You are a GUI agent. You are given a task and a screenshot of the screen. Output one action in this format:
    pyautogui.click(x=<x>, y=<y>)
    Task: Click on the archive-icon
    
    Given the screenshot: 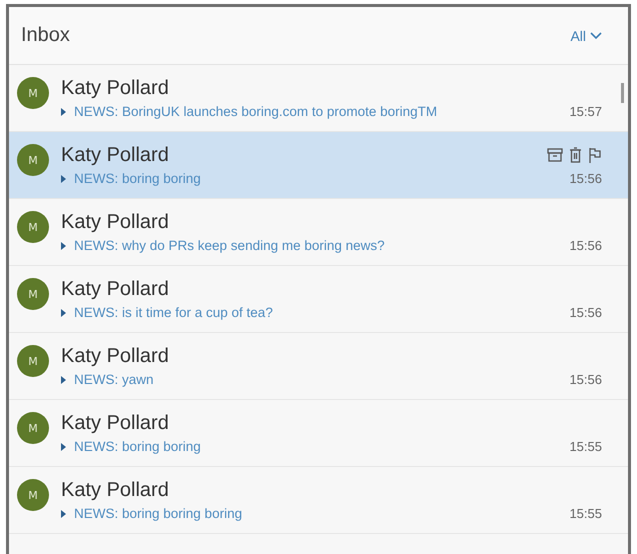 What is the action you would take?
    pyautogui.click(x=555, y=155)
    